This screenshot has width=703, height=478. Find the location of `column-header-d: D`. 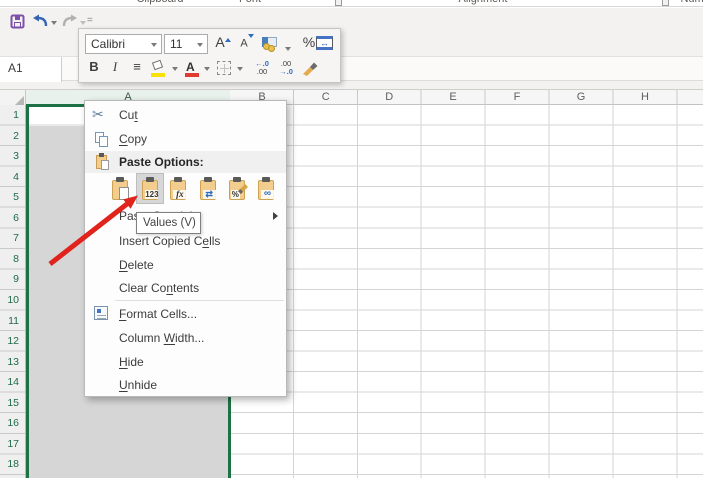

column-header-d: D is located at coordinates (390, 97).